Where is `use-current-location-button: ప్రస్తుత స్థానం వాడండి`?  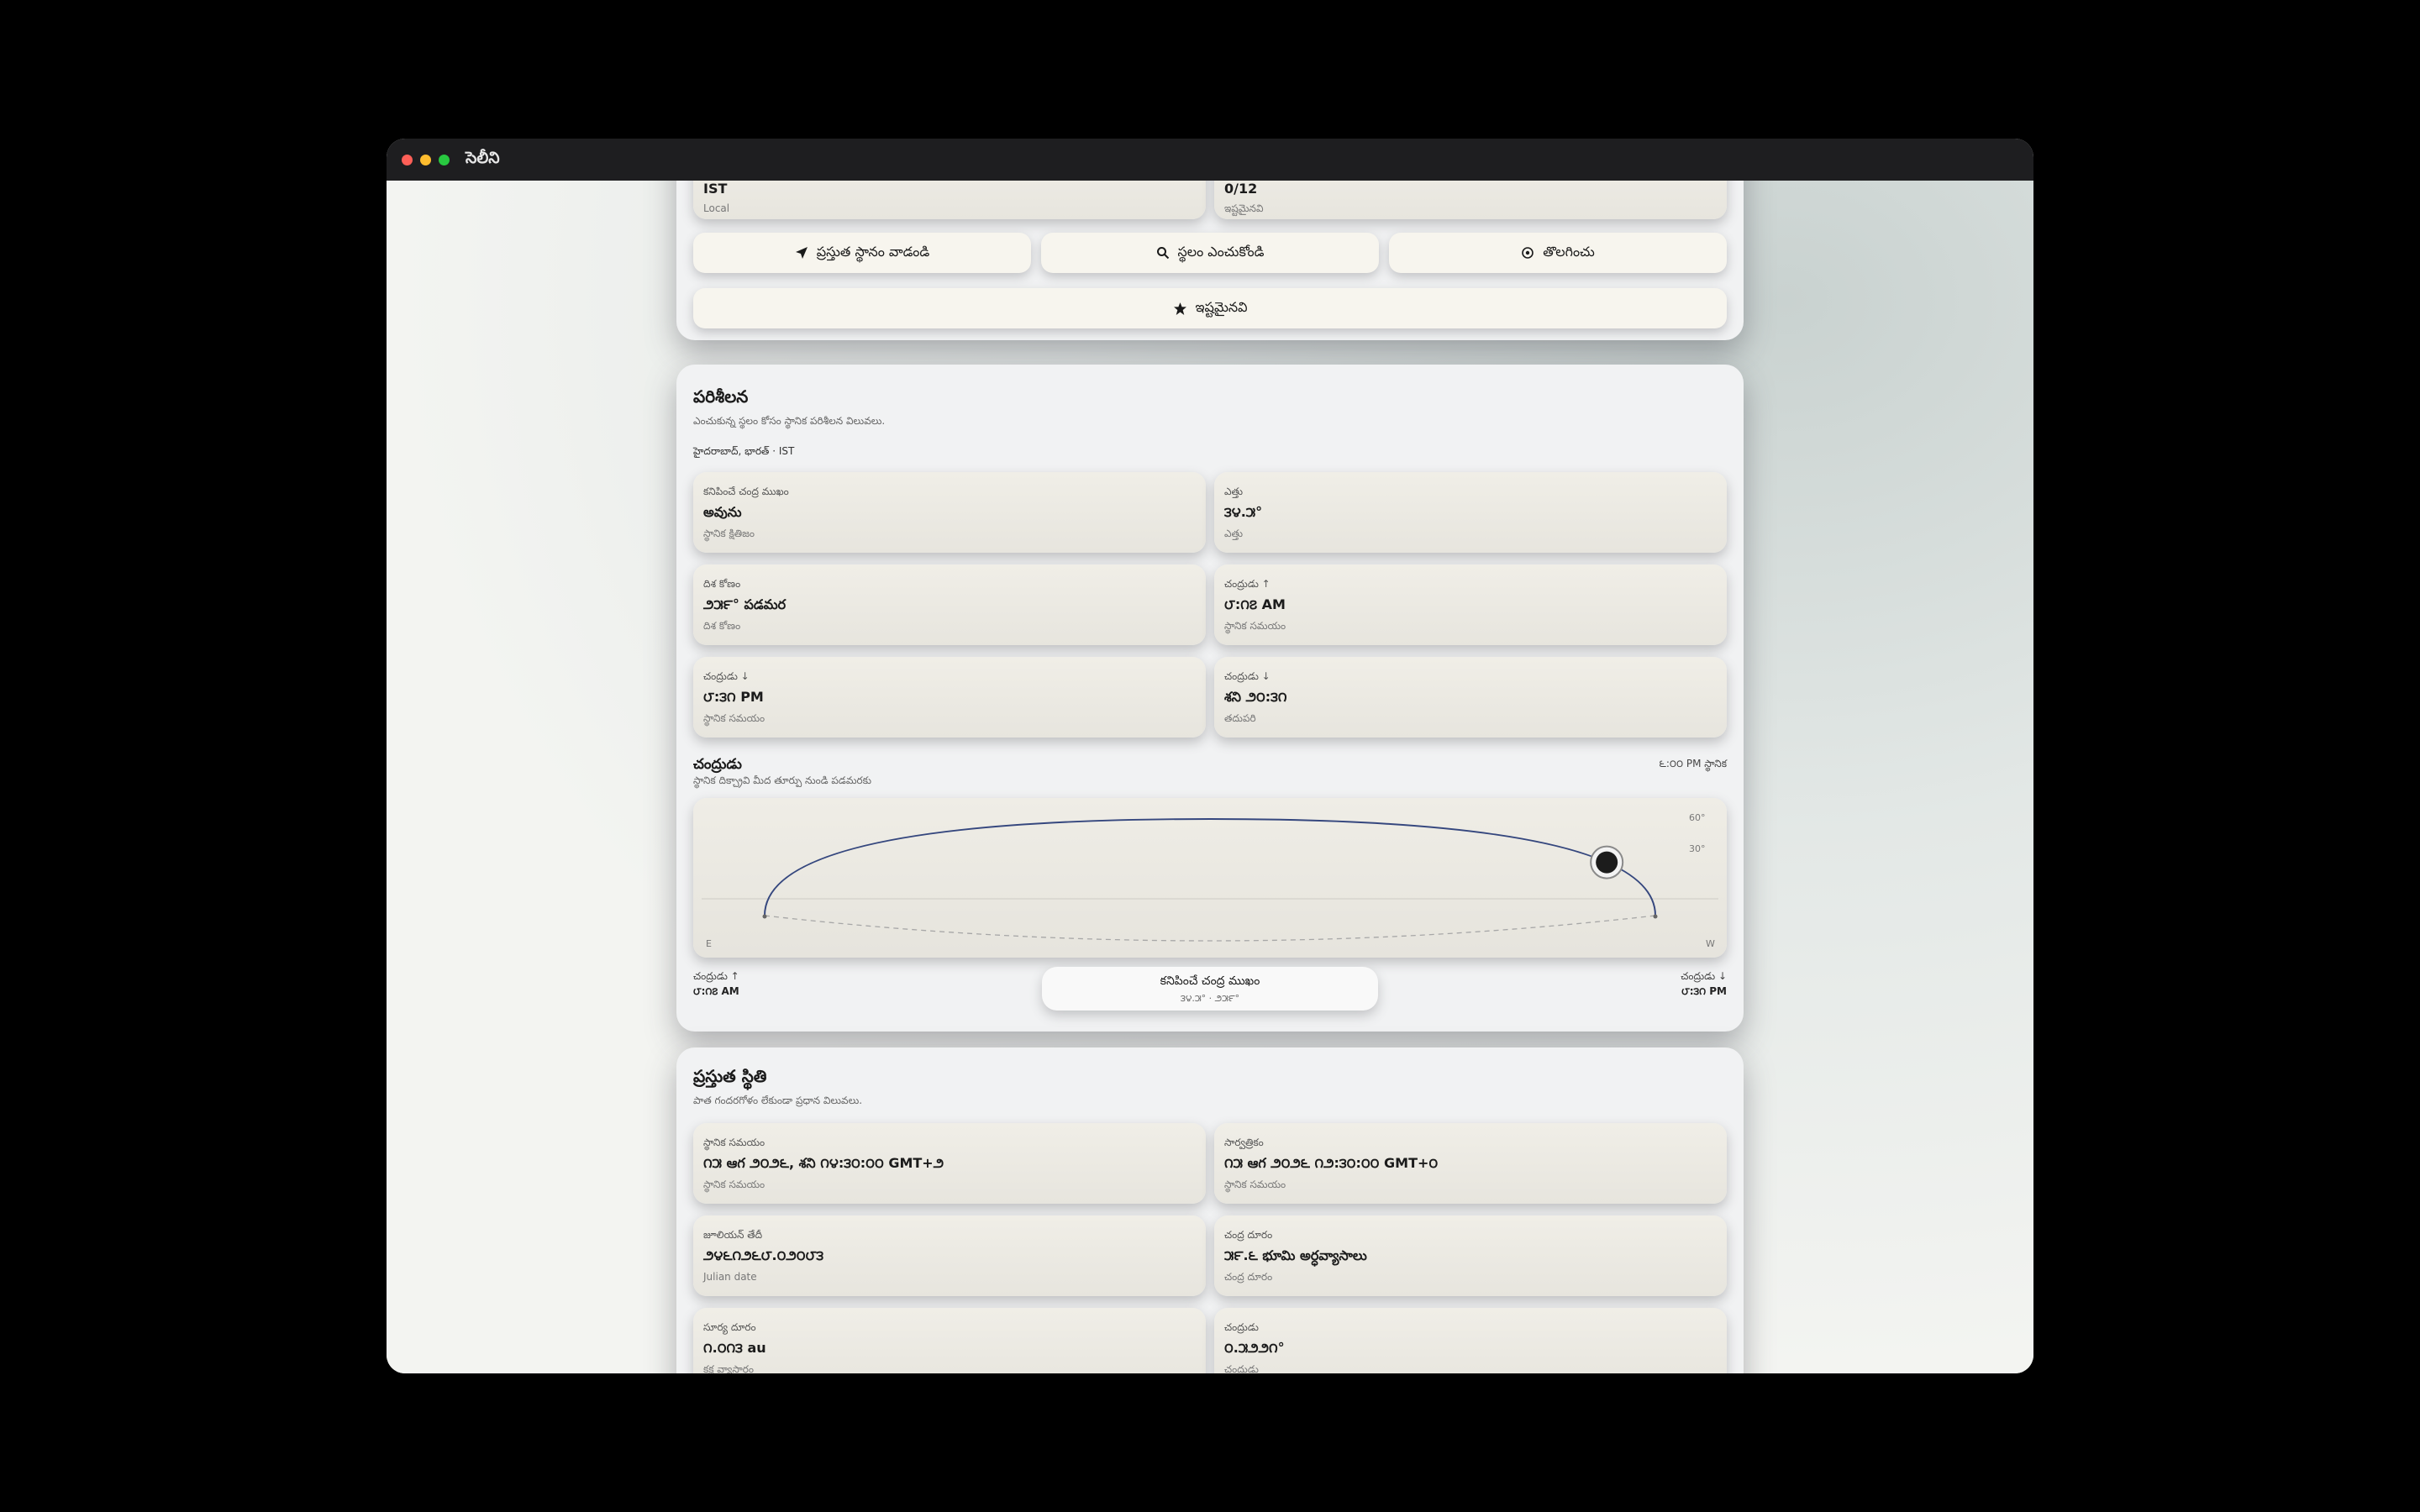 use-current-location-button: ప్రస్తుత స్థానం వాడండి is located at coordinates (862, 253).